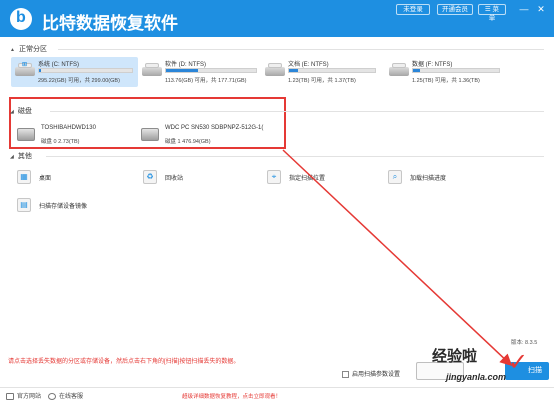 The height and width of the screenshot is (402, 554). I want to click on recycle-bin-icon: ♻, so click(150, 177).